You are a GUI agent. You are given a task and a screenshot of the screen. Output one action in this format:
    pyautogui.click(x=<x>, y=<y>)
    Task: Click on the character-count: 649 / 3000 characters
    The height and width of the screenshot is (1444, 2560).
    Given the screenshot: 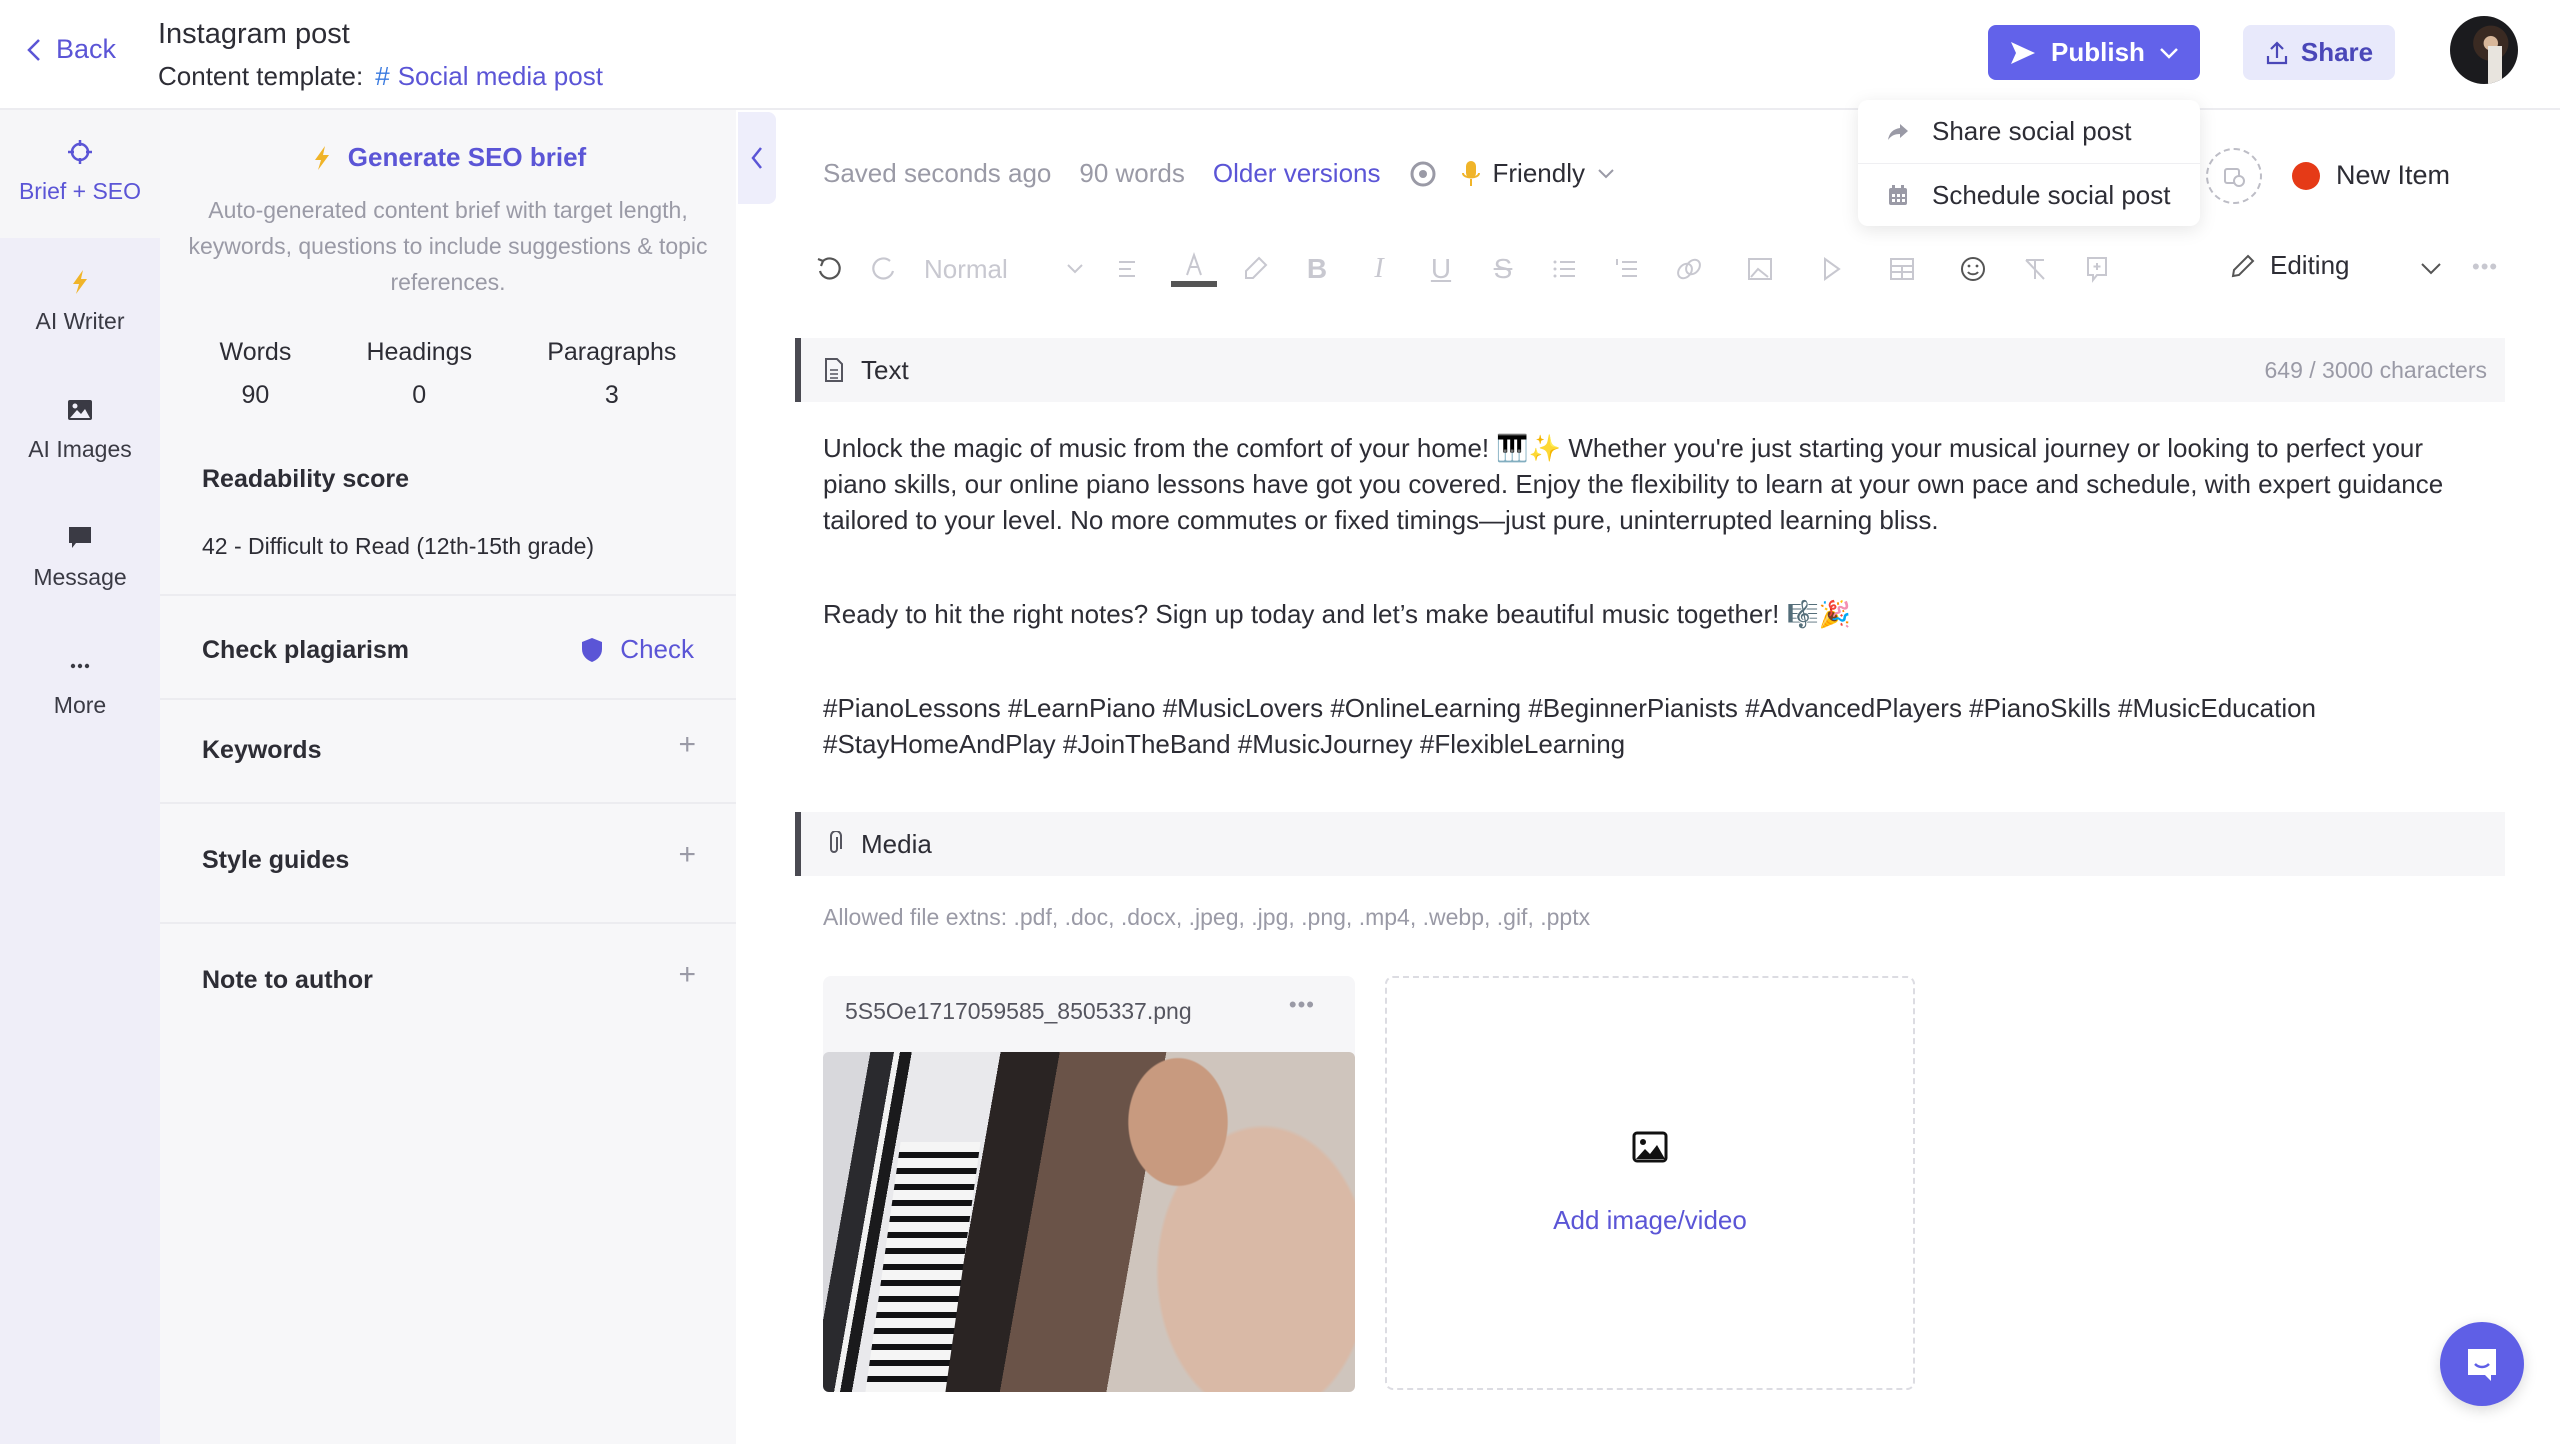 What is the action you would take?
    pyautogui.click(x=2375, y=369)
    